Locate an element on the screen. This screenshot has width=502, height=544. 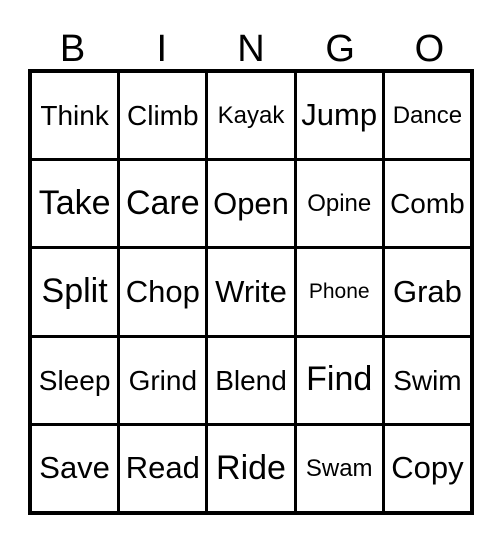
bingo-cell-label: Grind is located at coordinates (163, 380).